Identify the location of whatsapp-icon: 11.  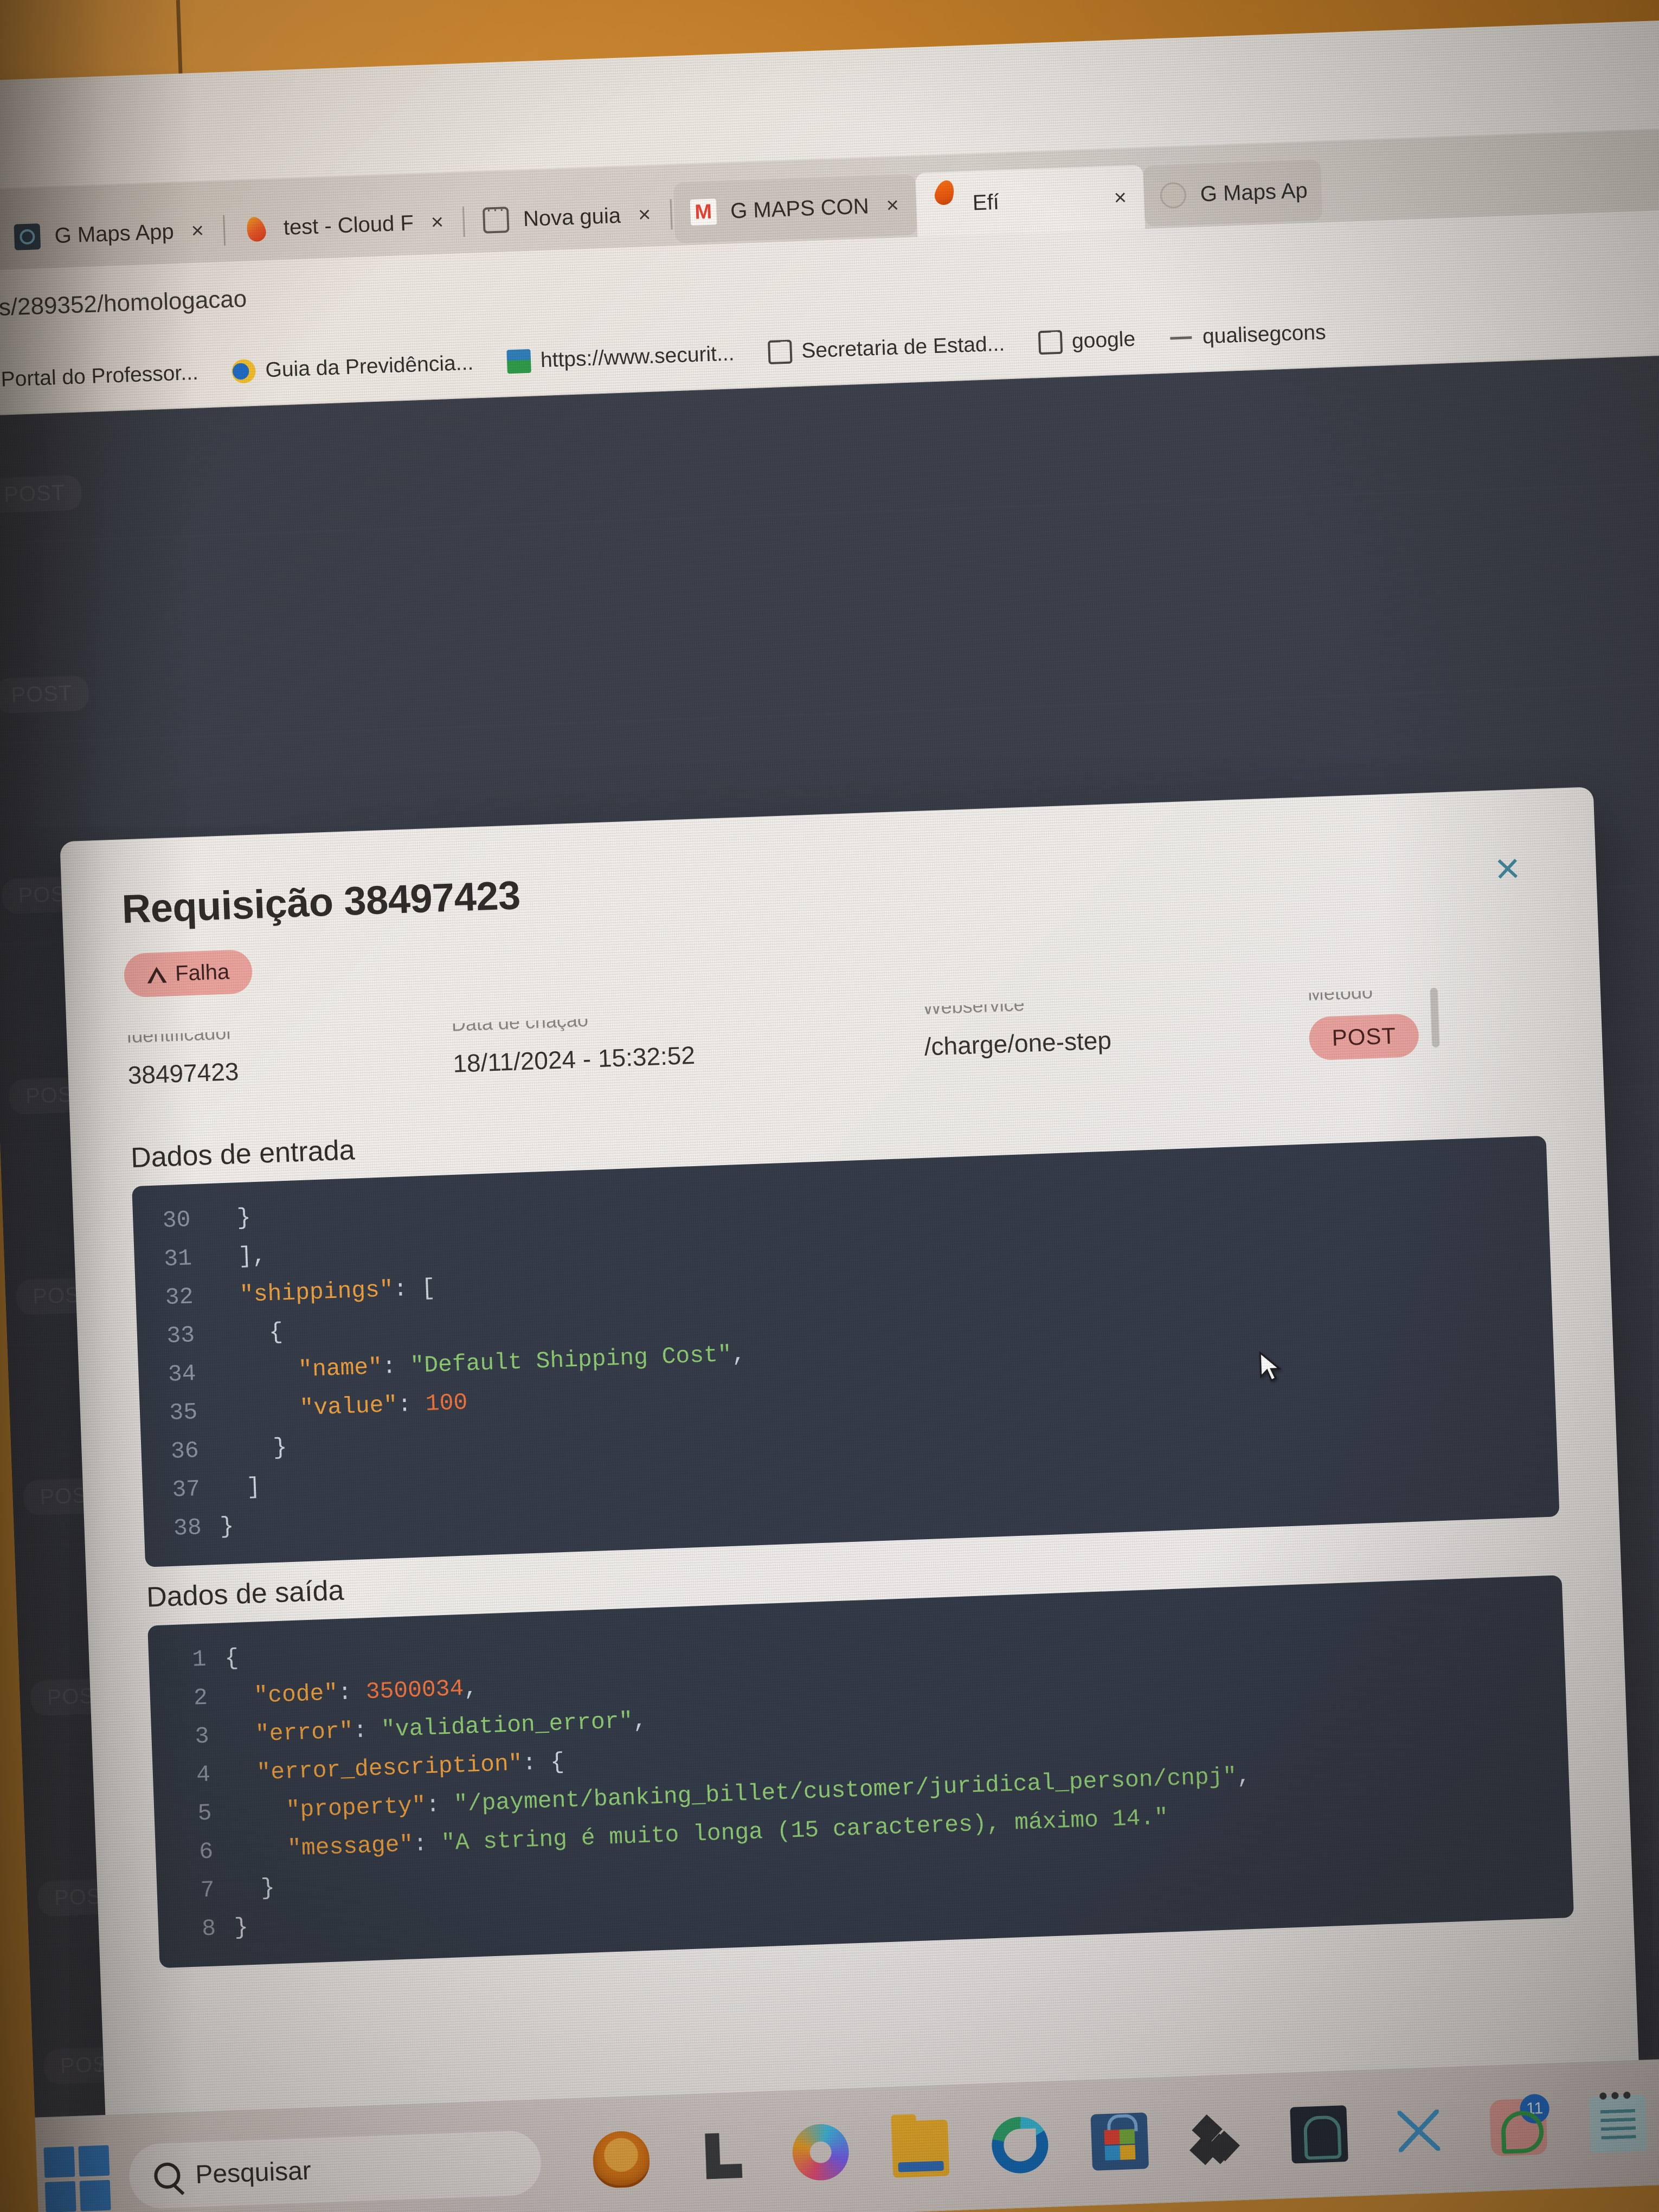
(1519, 2125).